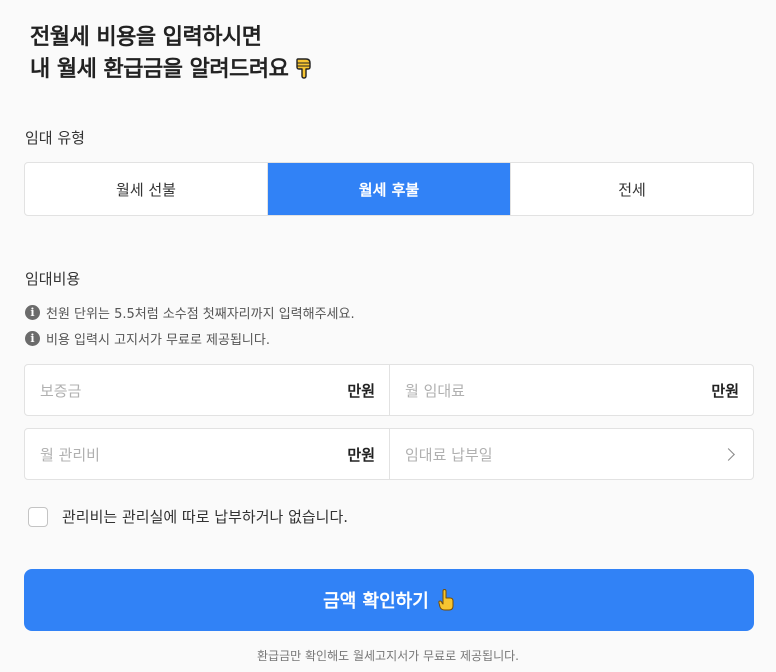 Image resolution: width=776 pixels, height=672 pixels. Describe the element at coordinates (61, 390) in the screenshot. I see `deposit-placeholder: 보증금` at that location.